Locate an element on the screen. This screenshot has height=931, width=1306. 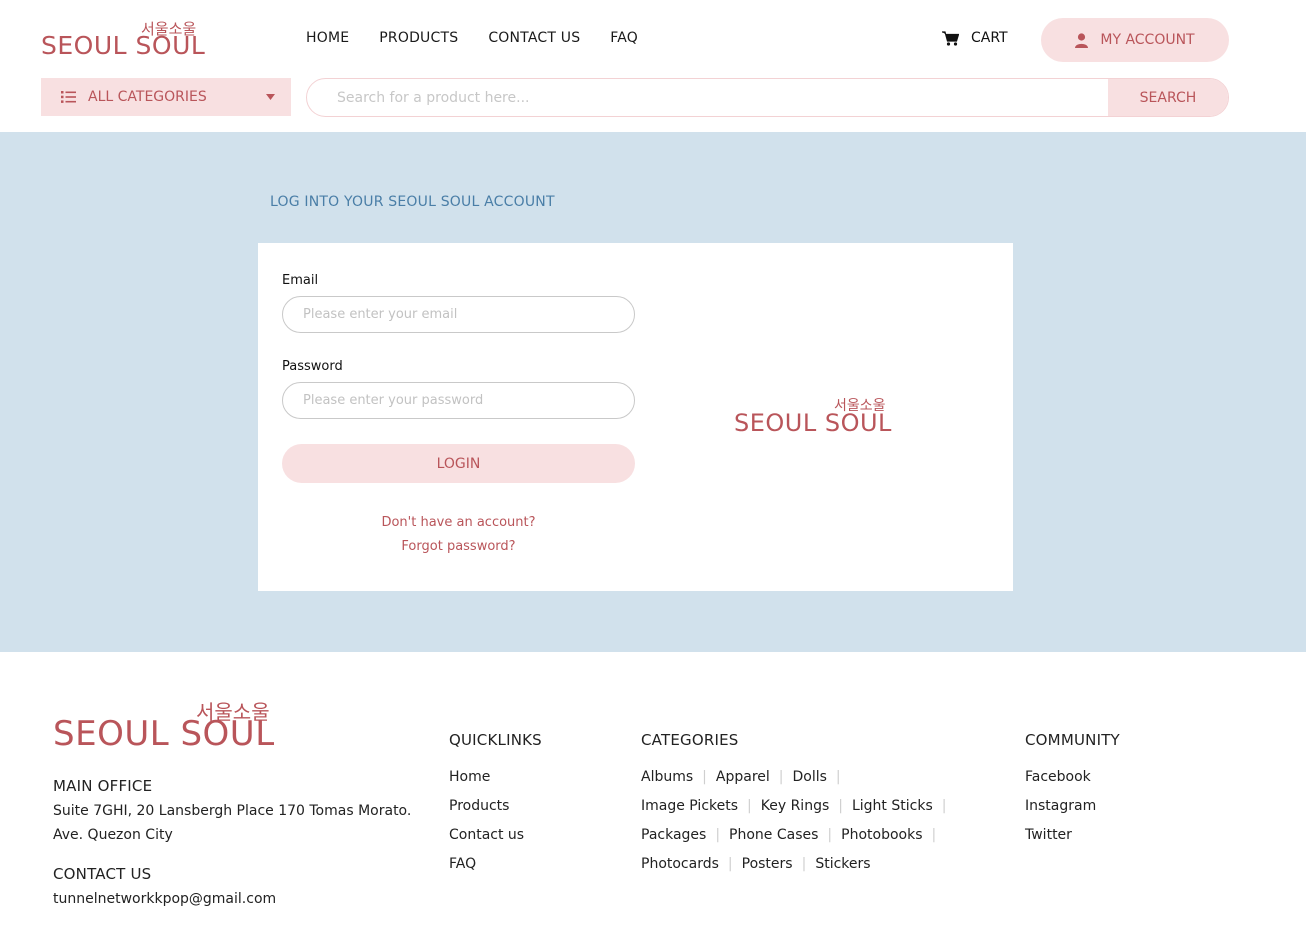
login-heading: LOG INTO YOUR SEOUL SOUL ACCOUNT is located at coordinates (412, 202).